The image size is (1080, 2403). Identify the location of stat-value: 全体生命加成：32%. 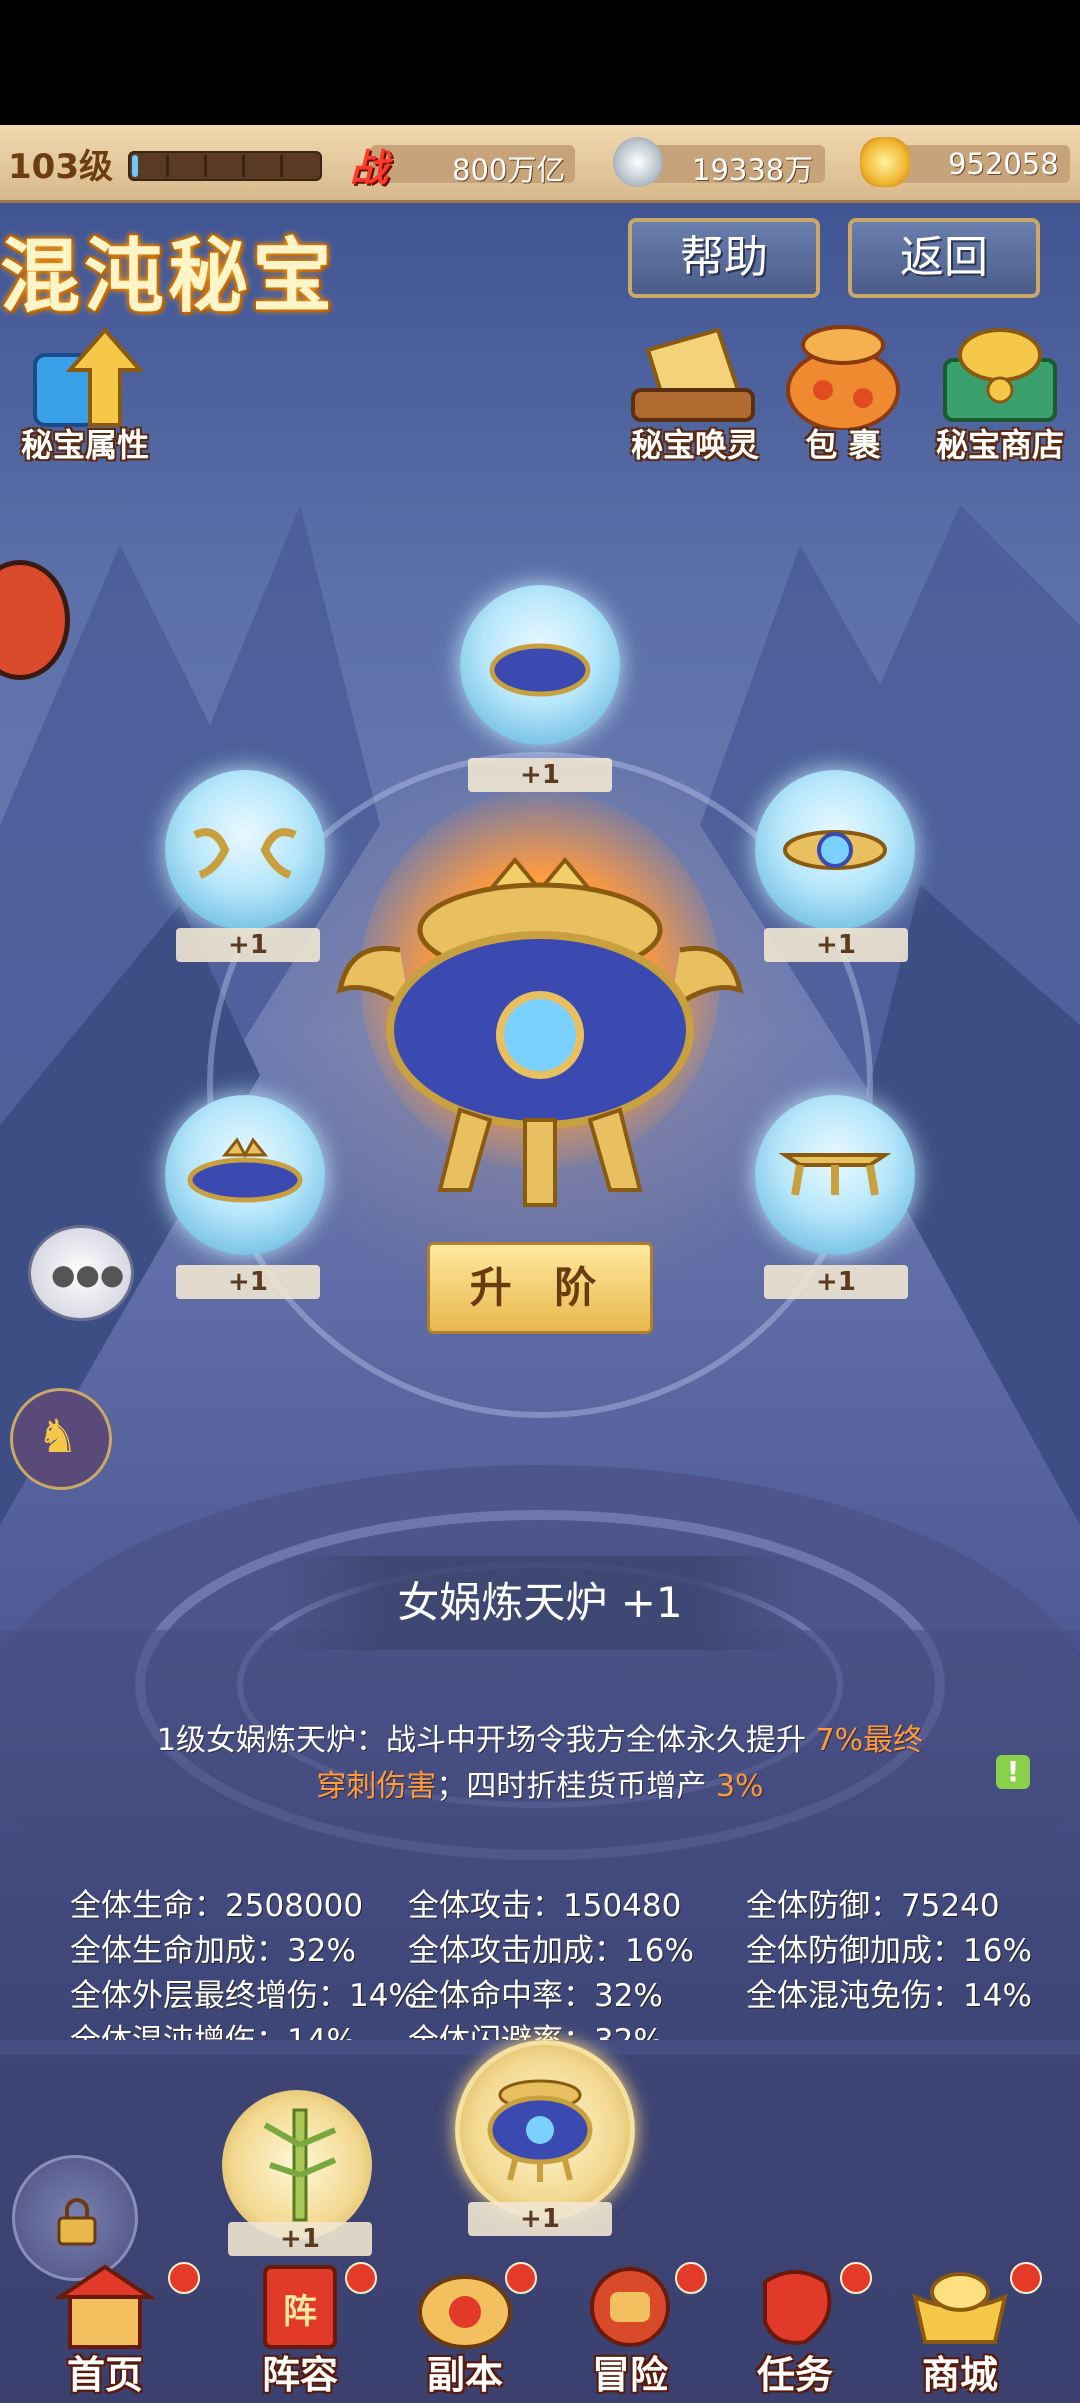
(213, 1951).